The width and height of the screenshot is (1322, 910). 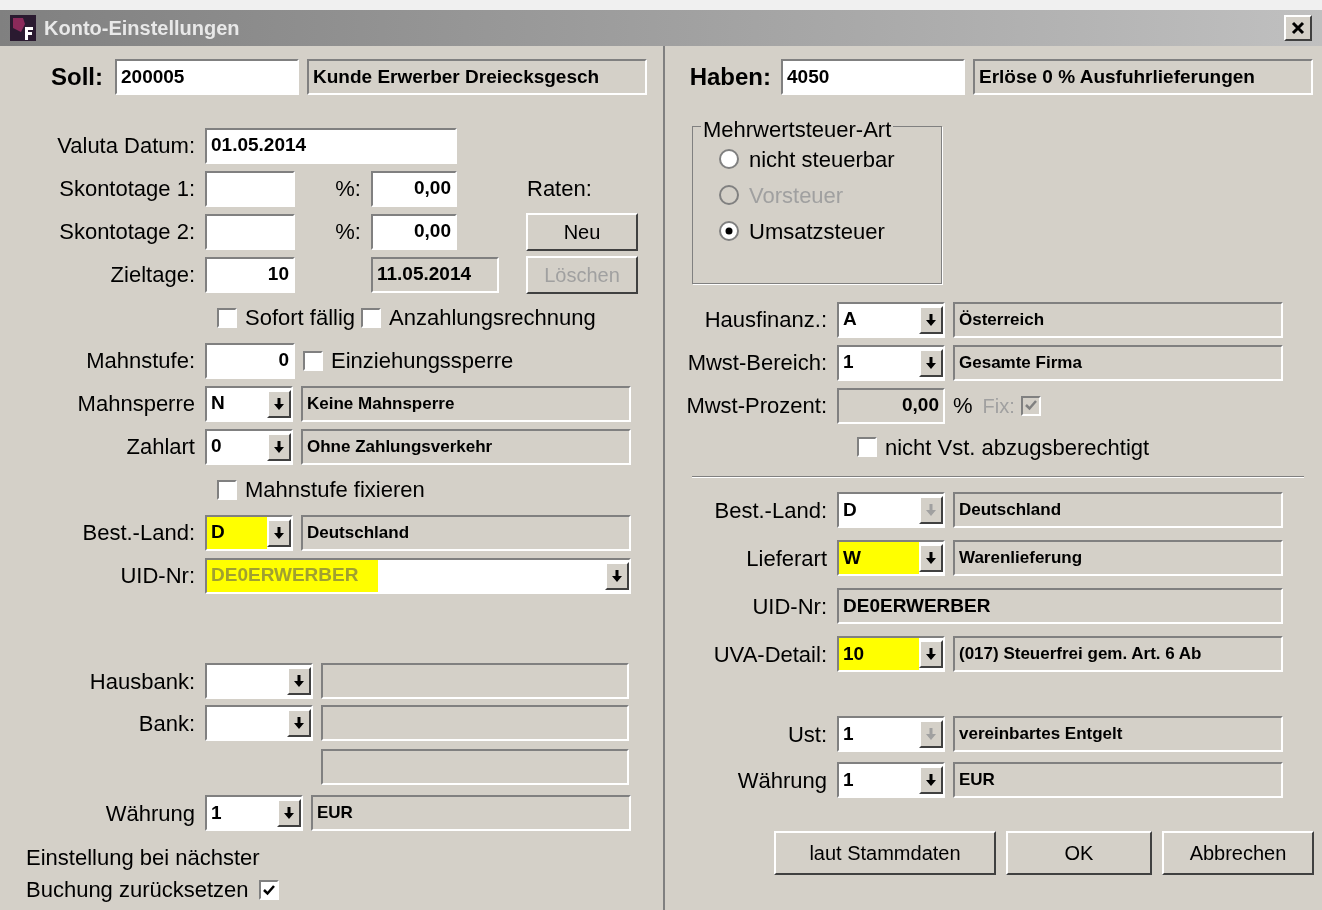 What do you see at coordinates (582, 231) in the screenshot?
I see `dialog-button: Neu` at bounding box center [582, 231].